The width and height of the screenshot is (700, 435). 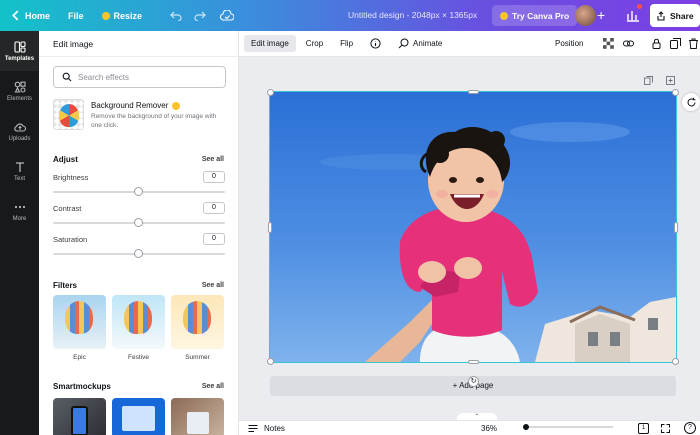 What do you see at coordinates (176, 105) in the screenshot?
I see `crown-icon` at bounding box center [176, 105].